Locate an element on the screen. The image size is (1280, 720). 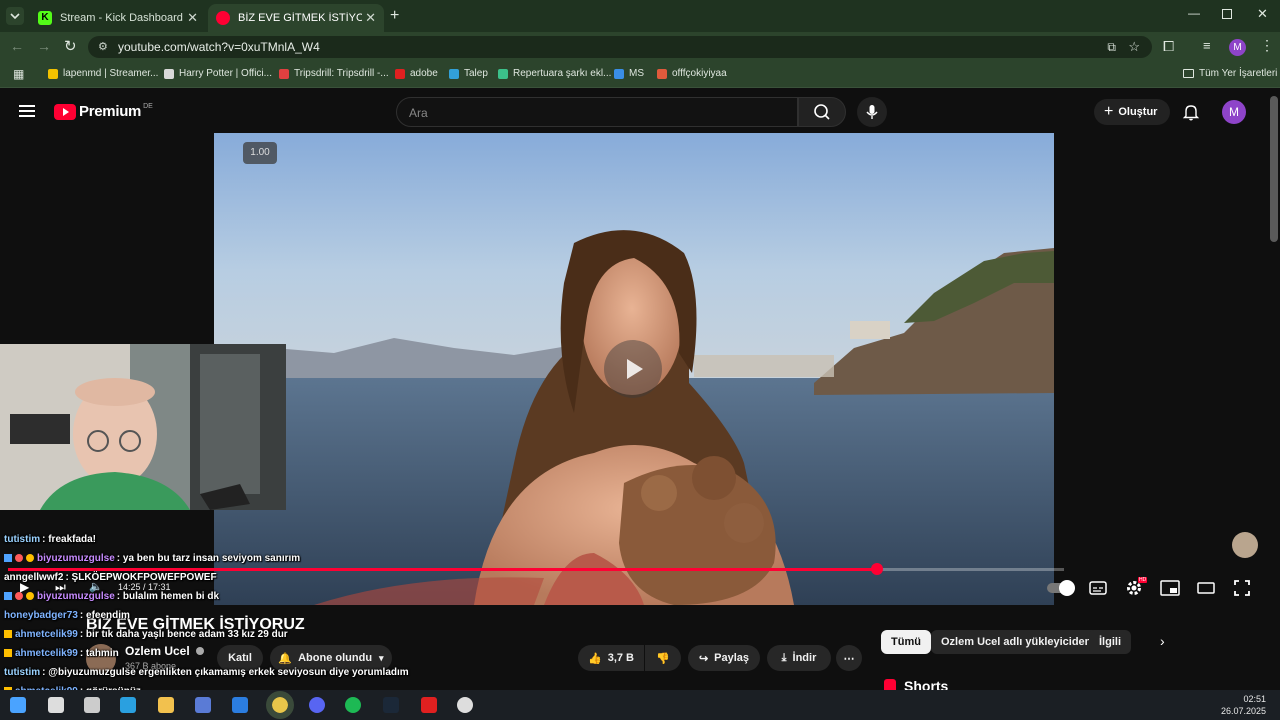
chrome-icon is located at coordinates (280, 705).